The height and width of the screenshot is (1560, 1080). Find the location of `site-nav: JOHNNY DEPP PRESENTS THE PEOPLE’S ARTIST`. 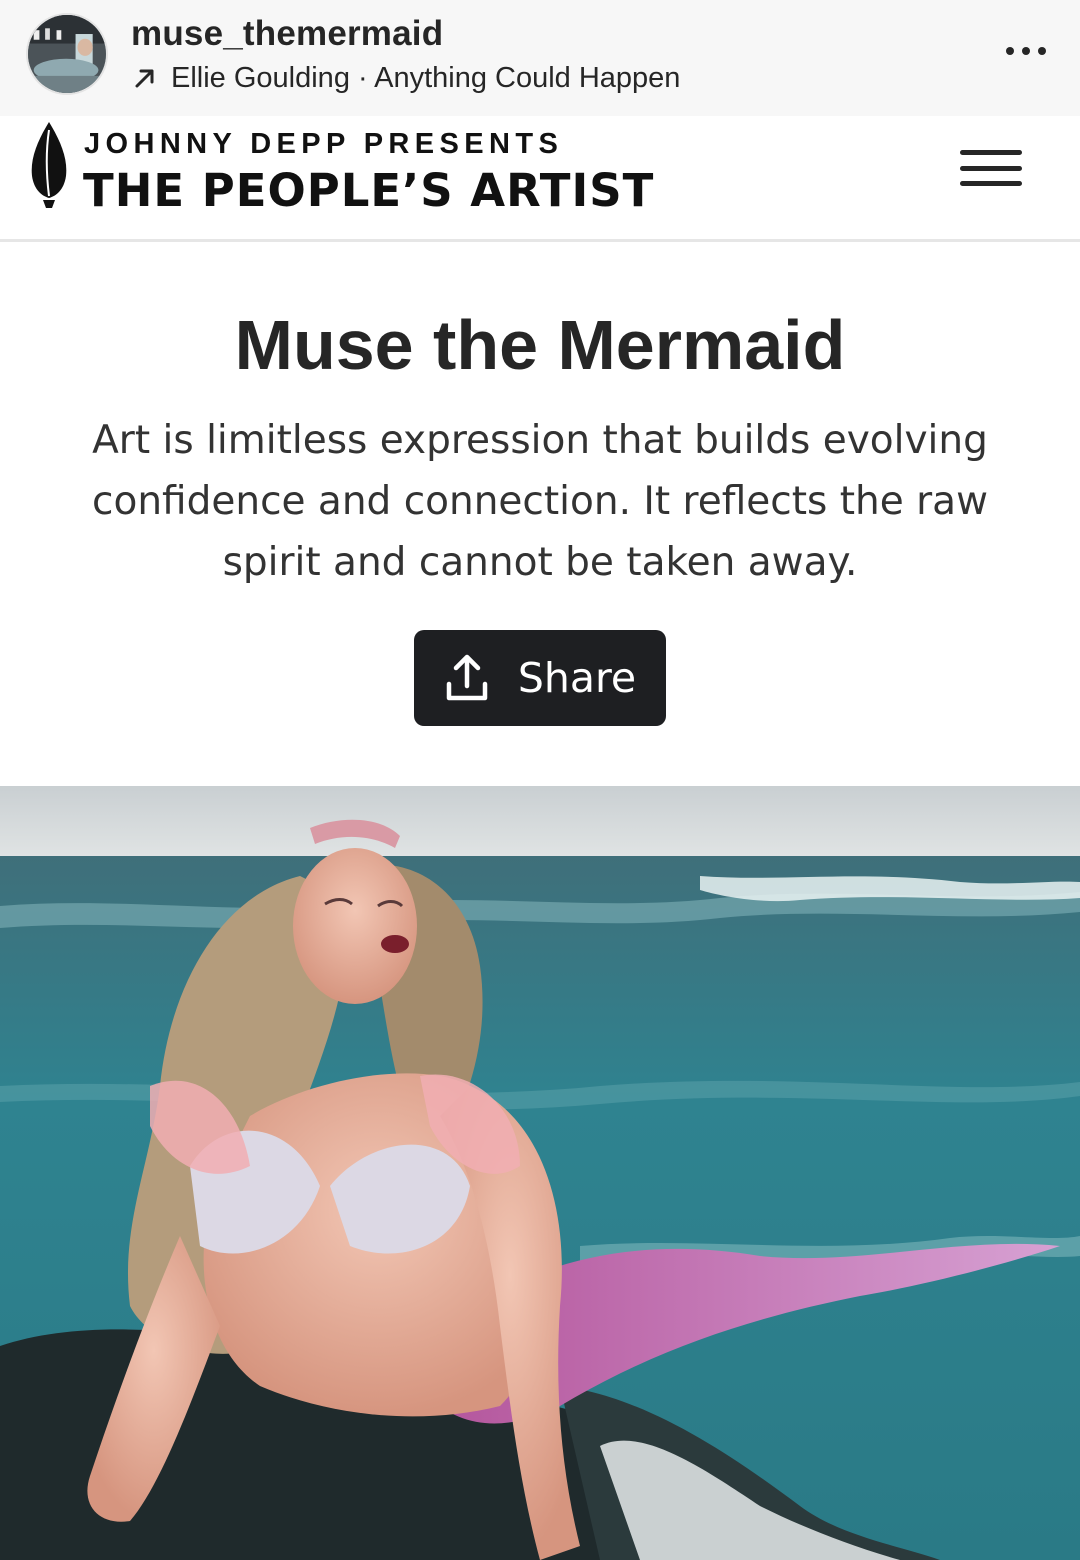

site-nav: JOHNNY DEPP PRESENTS THE PEOPLE’S ARTIST is located at coordinates (540, 179).